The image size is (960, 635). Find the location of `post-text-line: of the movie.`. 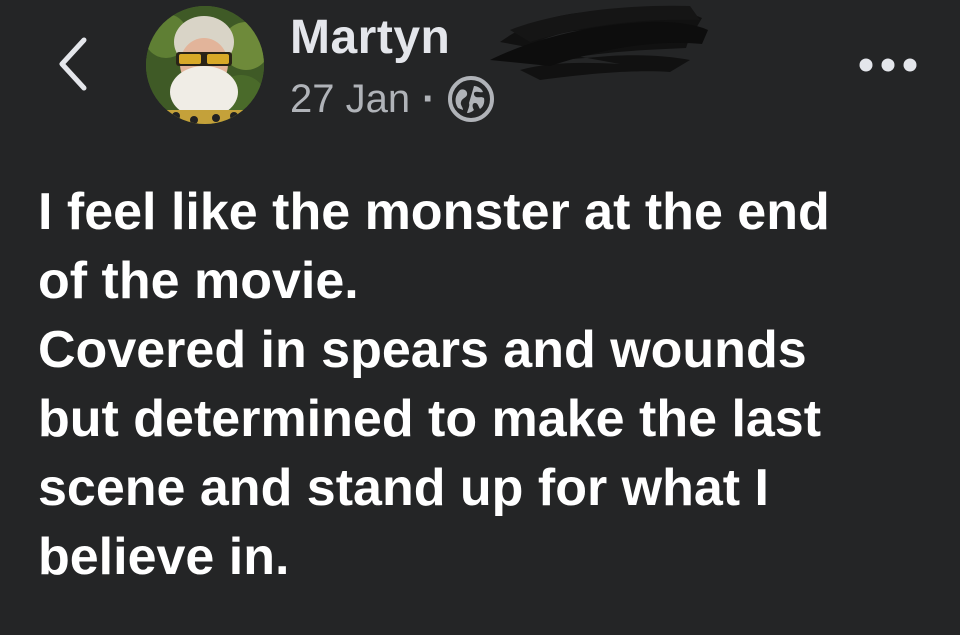

post-text-line: of the movie. is located at coordinates (198, 281).